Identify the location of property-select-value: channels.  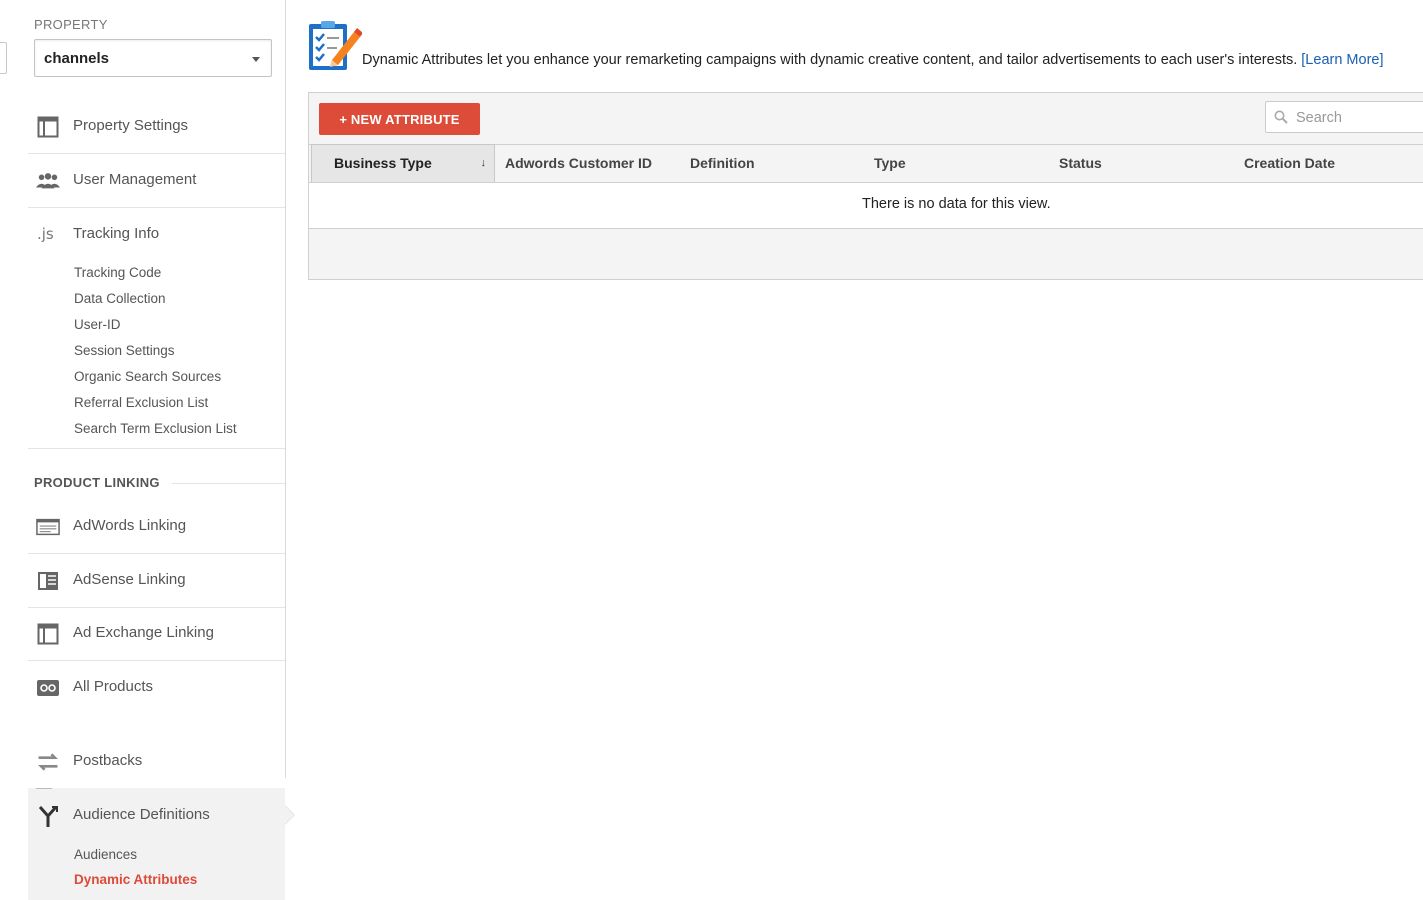
(77, 58).